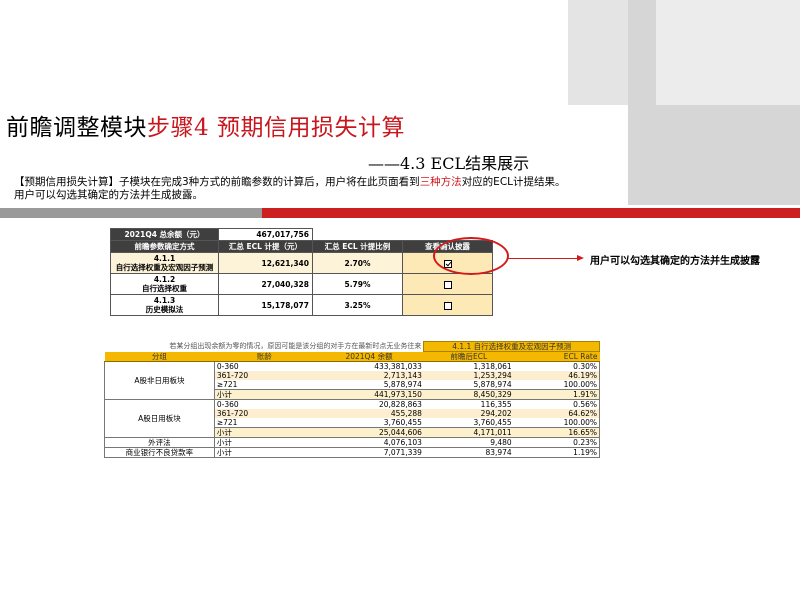 The height and width of the screenshot is (600, 800). I want to click on ecl-value: 15,178,077, so click(265, 305).